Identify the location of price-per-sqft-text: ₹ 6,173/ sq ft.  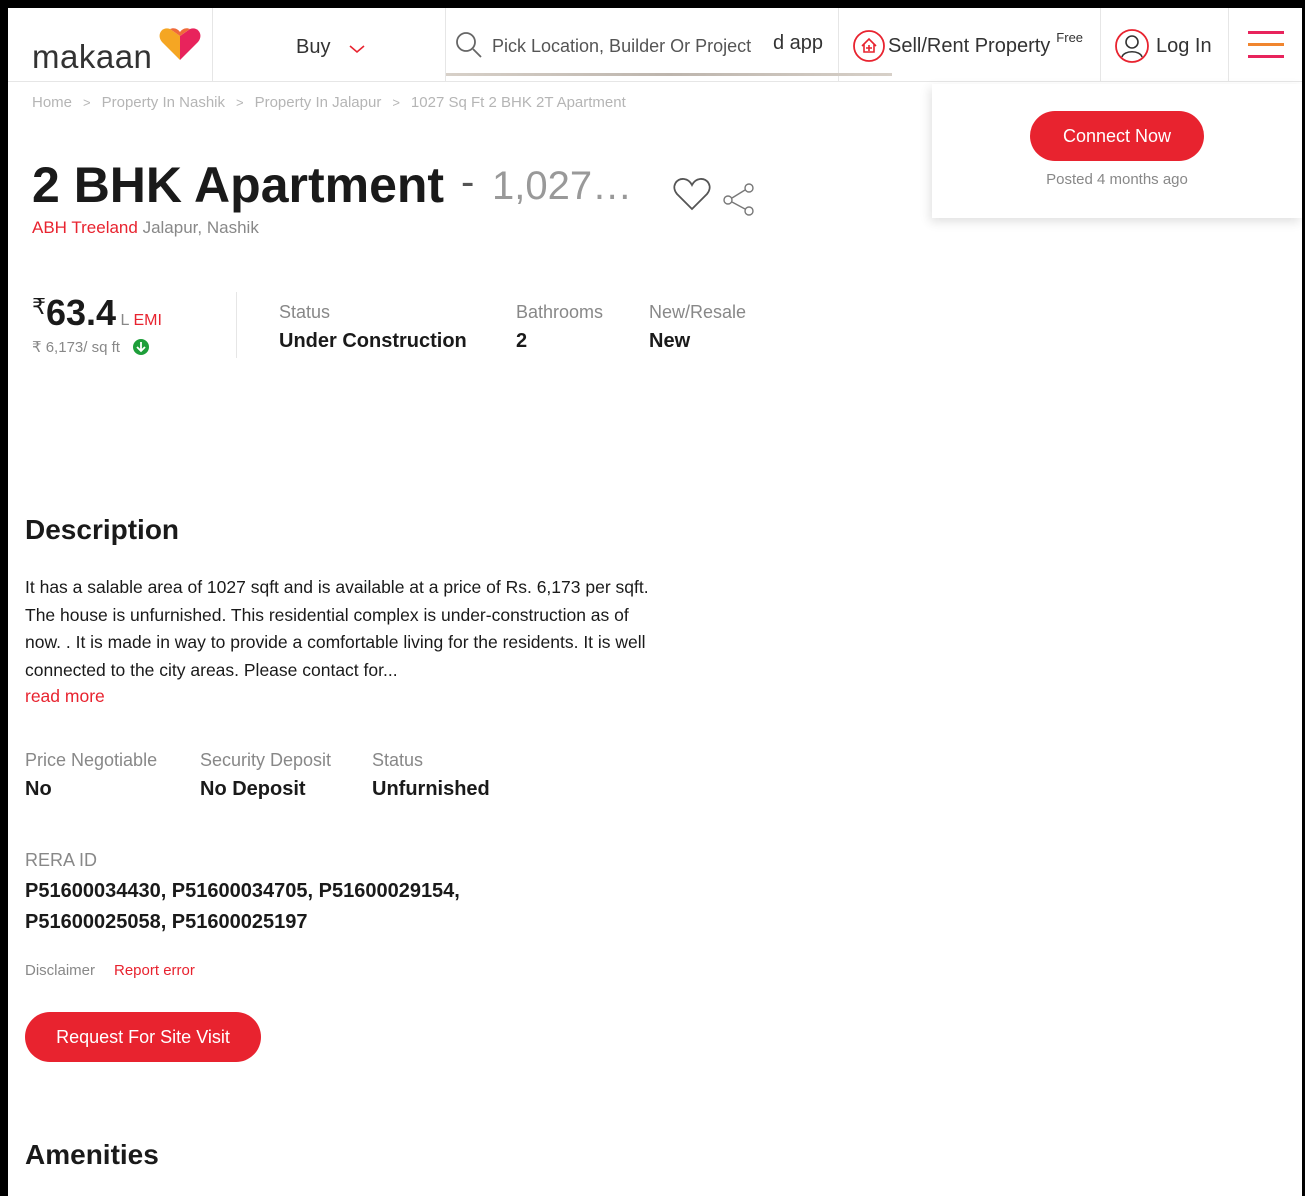
(76, 347).